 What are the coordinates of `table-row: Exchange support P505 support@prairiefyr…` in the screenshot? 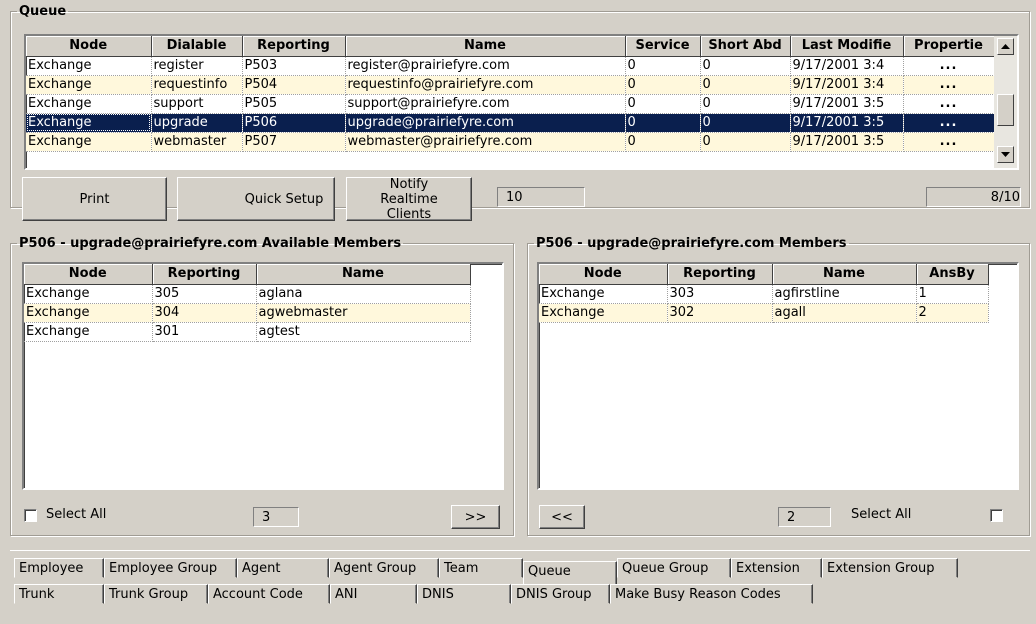 It's located at (510, 104).